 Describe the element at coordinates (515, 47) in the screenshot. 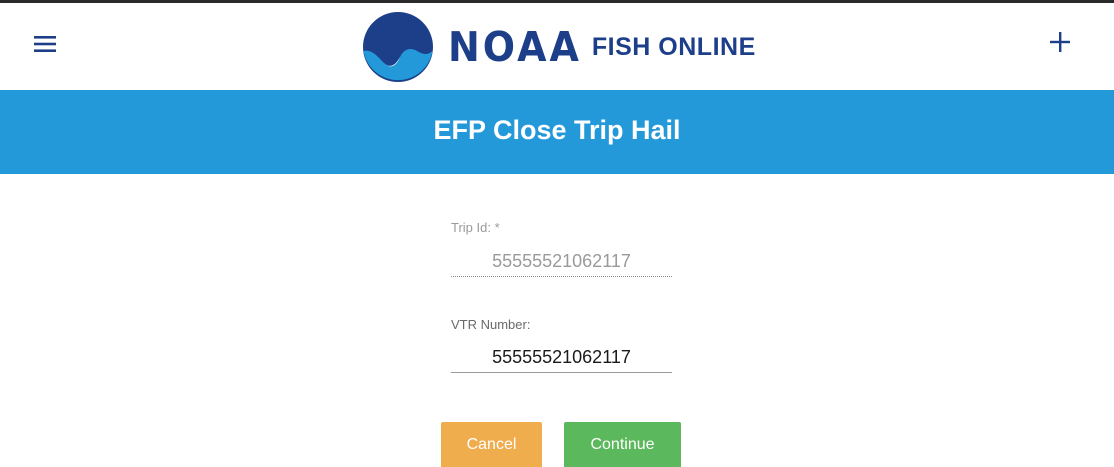

I see `brand-noaa-wordmark: NOAA` at that location.